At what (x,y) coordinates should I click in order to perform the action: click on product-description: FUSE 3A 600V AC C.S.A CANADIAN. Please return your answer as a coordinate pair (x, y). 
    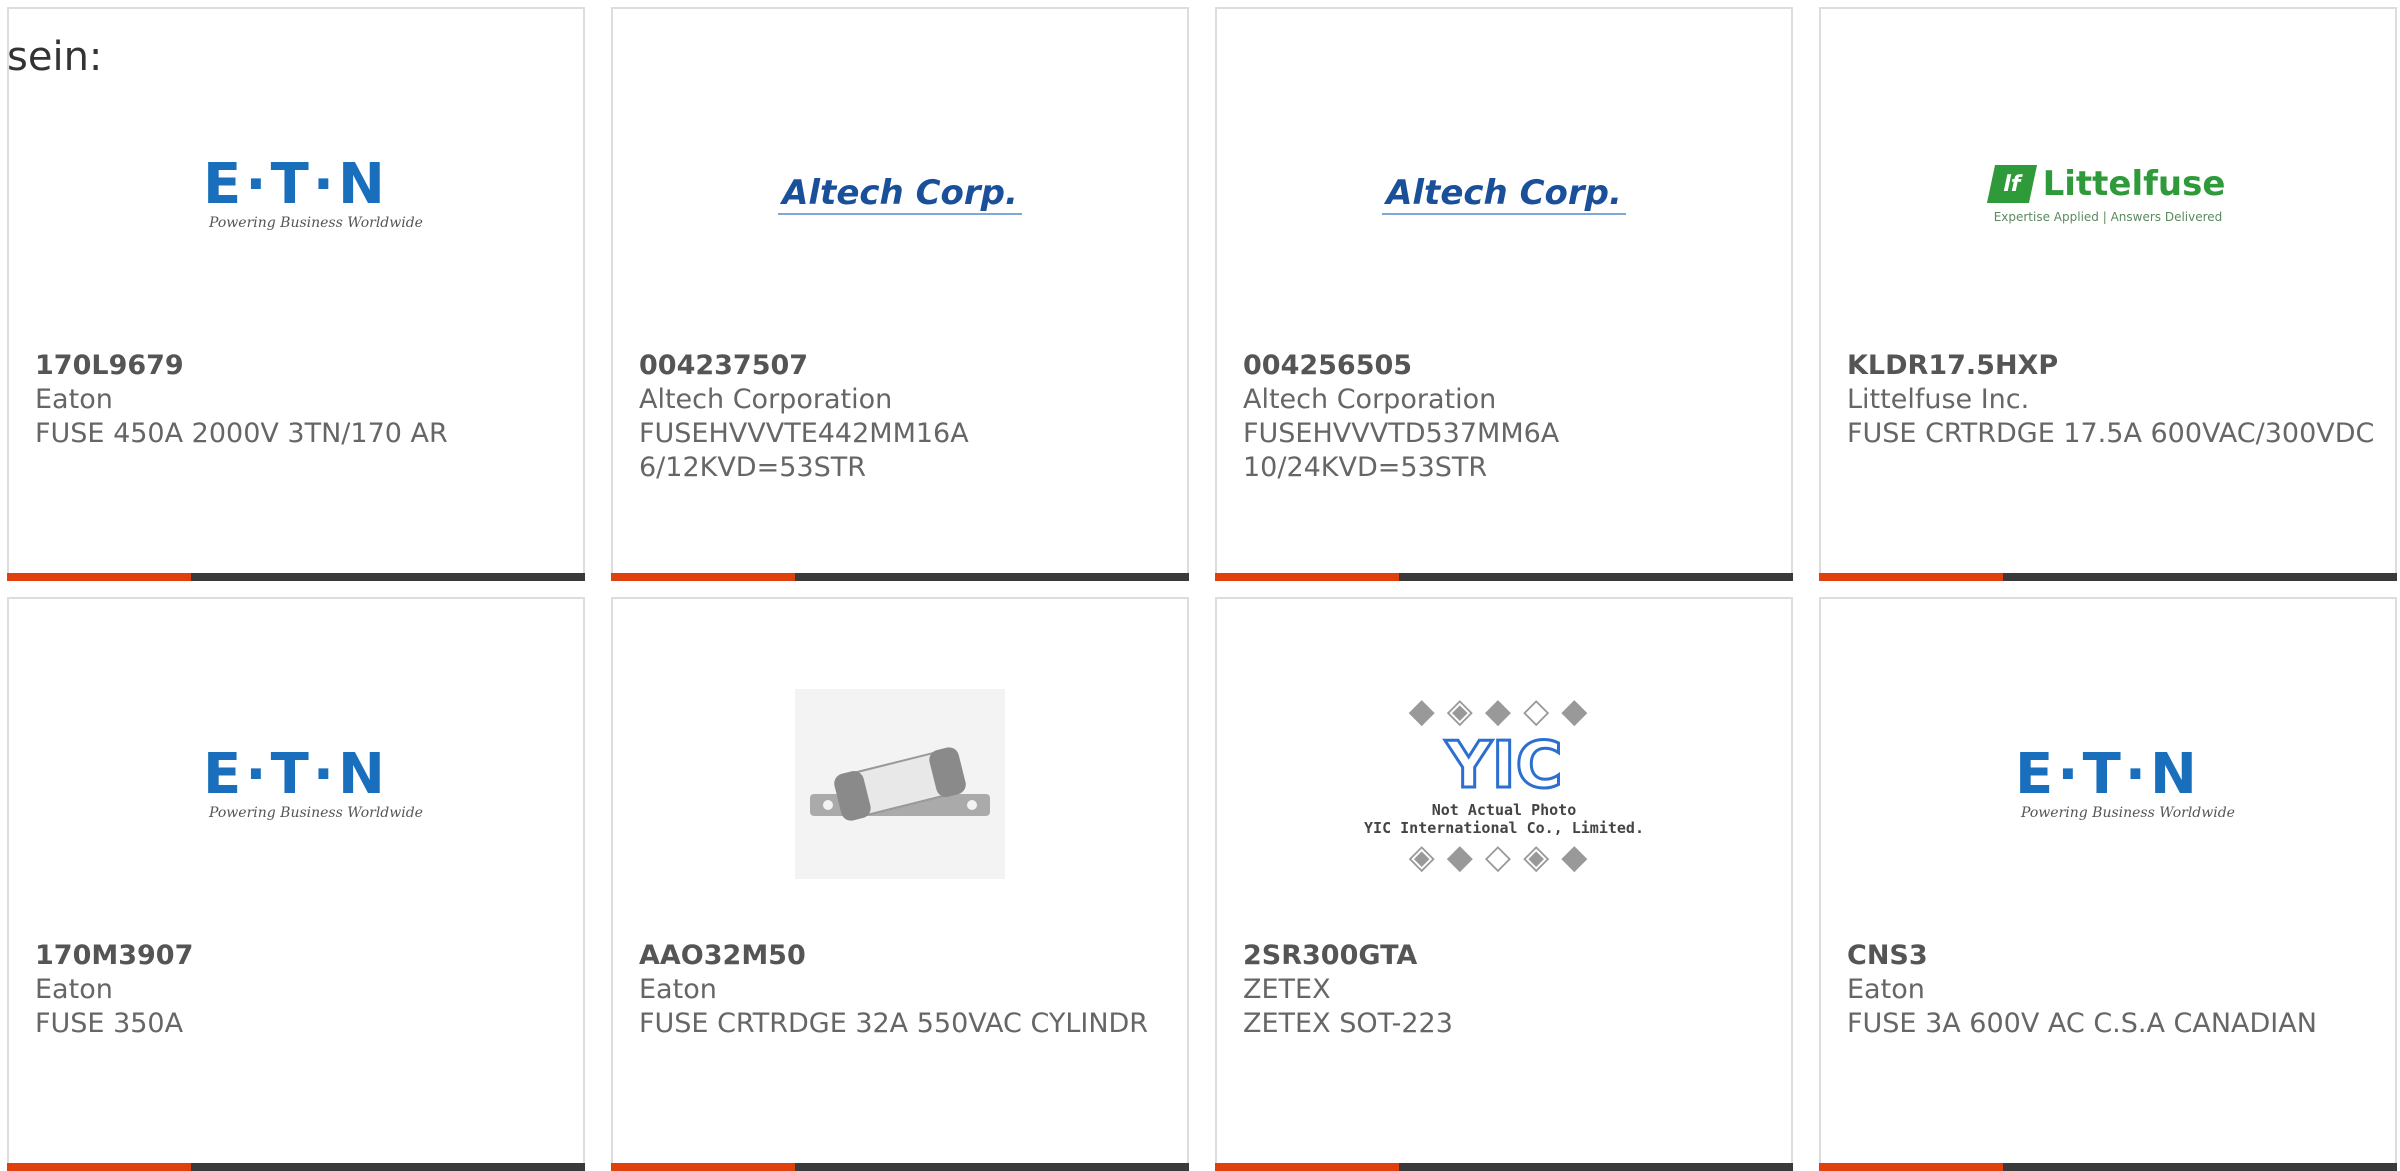
    Looking at the image, I should click on (2082, 1023).